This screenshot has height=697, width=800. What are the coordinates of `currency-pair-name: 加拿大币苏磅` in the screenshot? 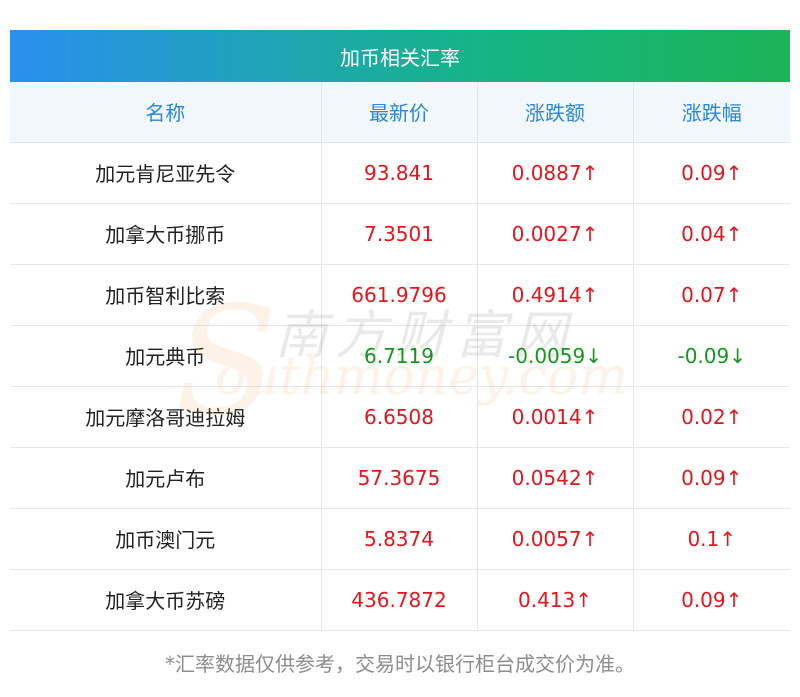 It's located at (166, 600).